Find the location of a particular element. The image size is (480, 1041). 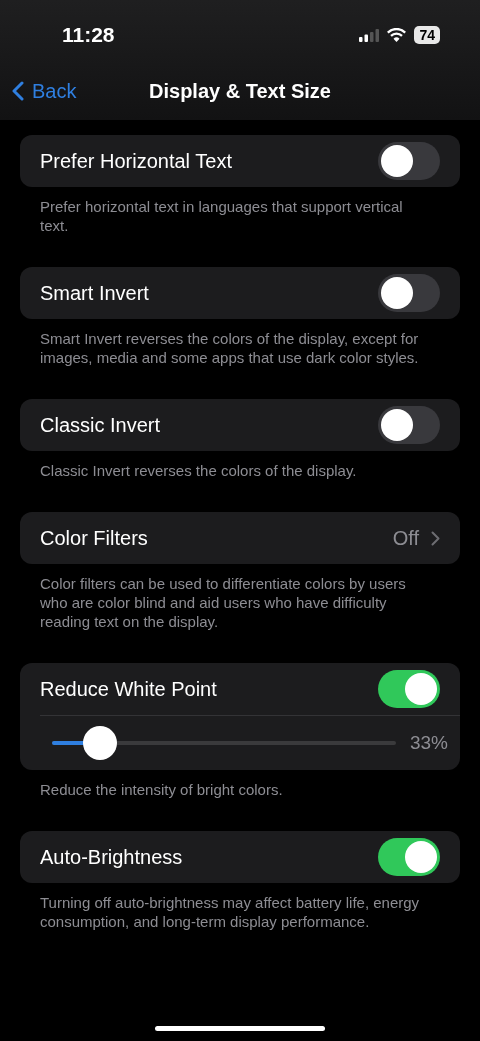

footer-text: Color filters can be used to differentiate colors by users who are color blind and aid users who have difficulty reading text on the display. is located at coordinates (223, 602).